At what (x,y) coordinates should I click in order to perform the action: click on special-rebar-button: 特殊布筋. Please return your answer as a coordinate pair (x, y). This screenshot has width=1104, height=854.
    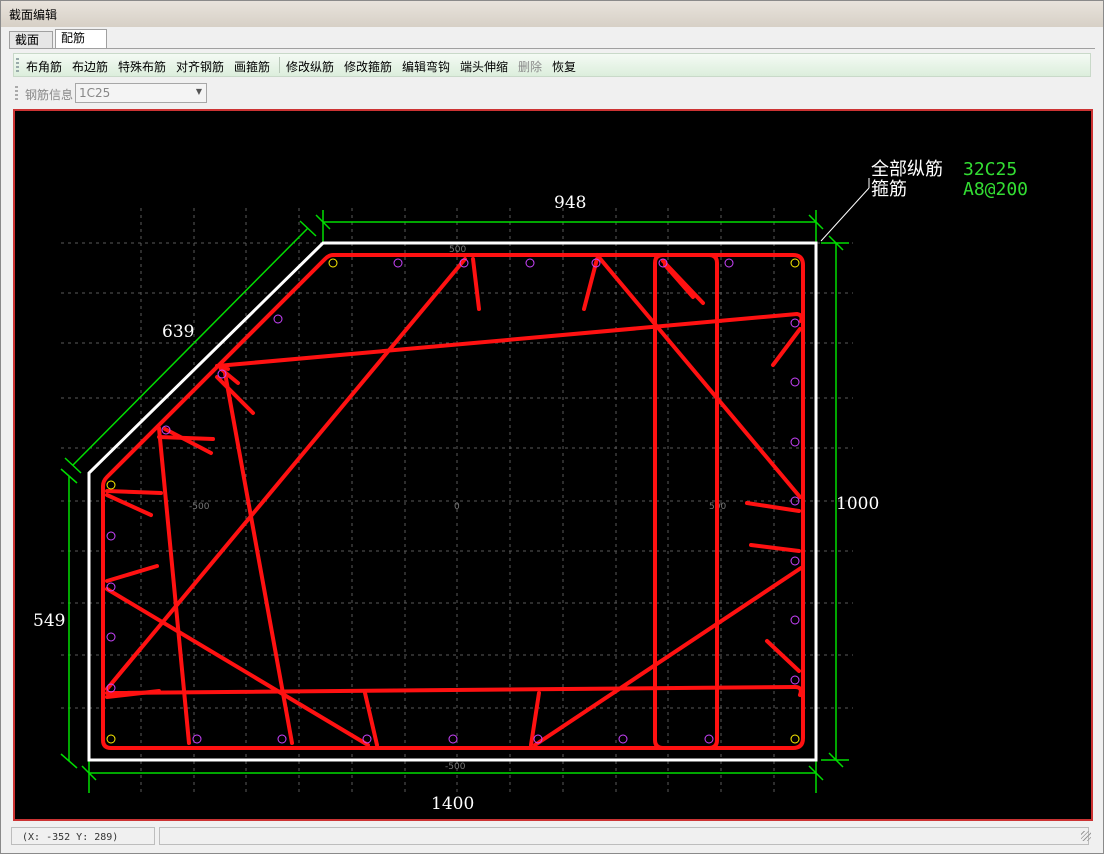
    Looking at the image, I should click on (142, 66).